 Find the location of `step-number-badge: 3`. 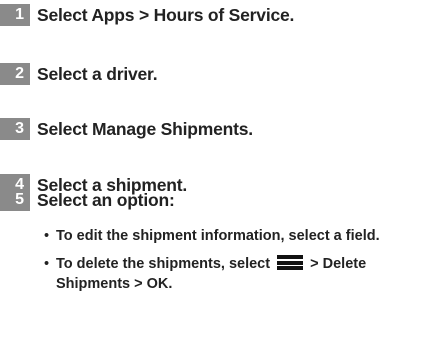

step-number-badge: 3 is located at coordinates (15, 129).